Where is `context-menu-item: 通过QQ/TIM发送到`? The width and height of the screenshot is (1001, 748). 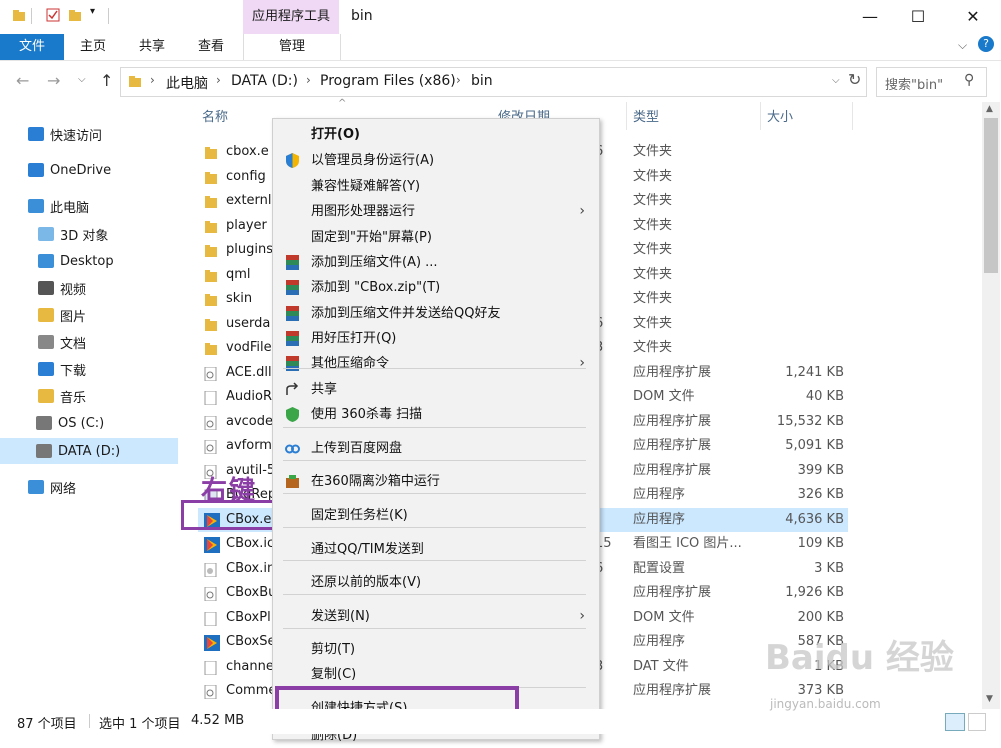
context-menu-item: 通过QQ/TIM发送到 is located at coordinates (436, 549).